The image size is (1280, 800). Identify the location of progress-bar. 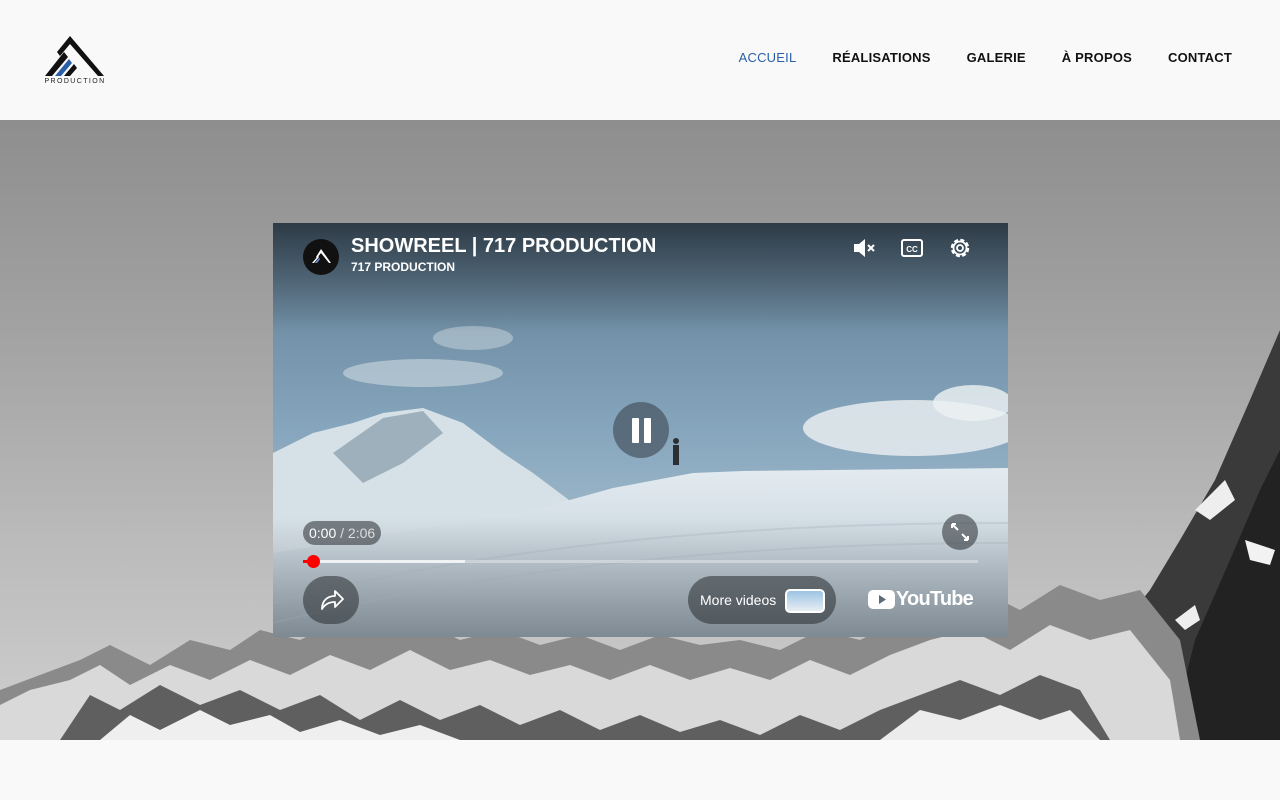
(640, 561).